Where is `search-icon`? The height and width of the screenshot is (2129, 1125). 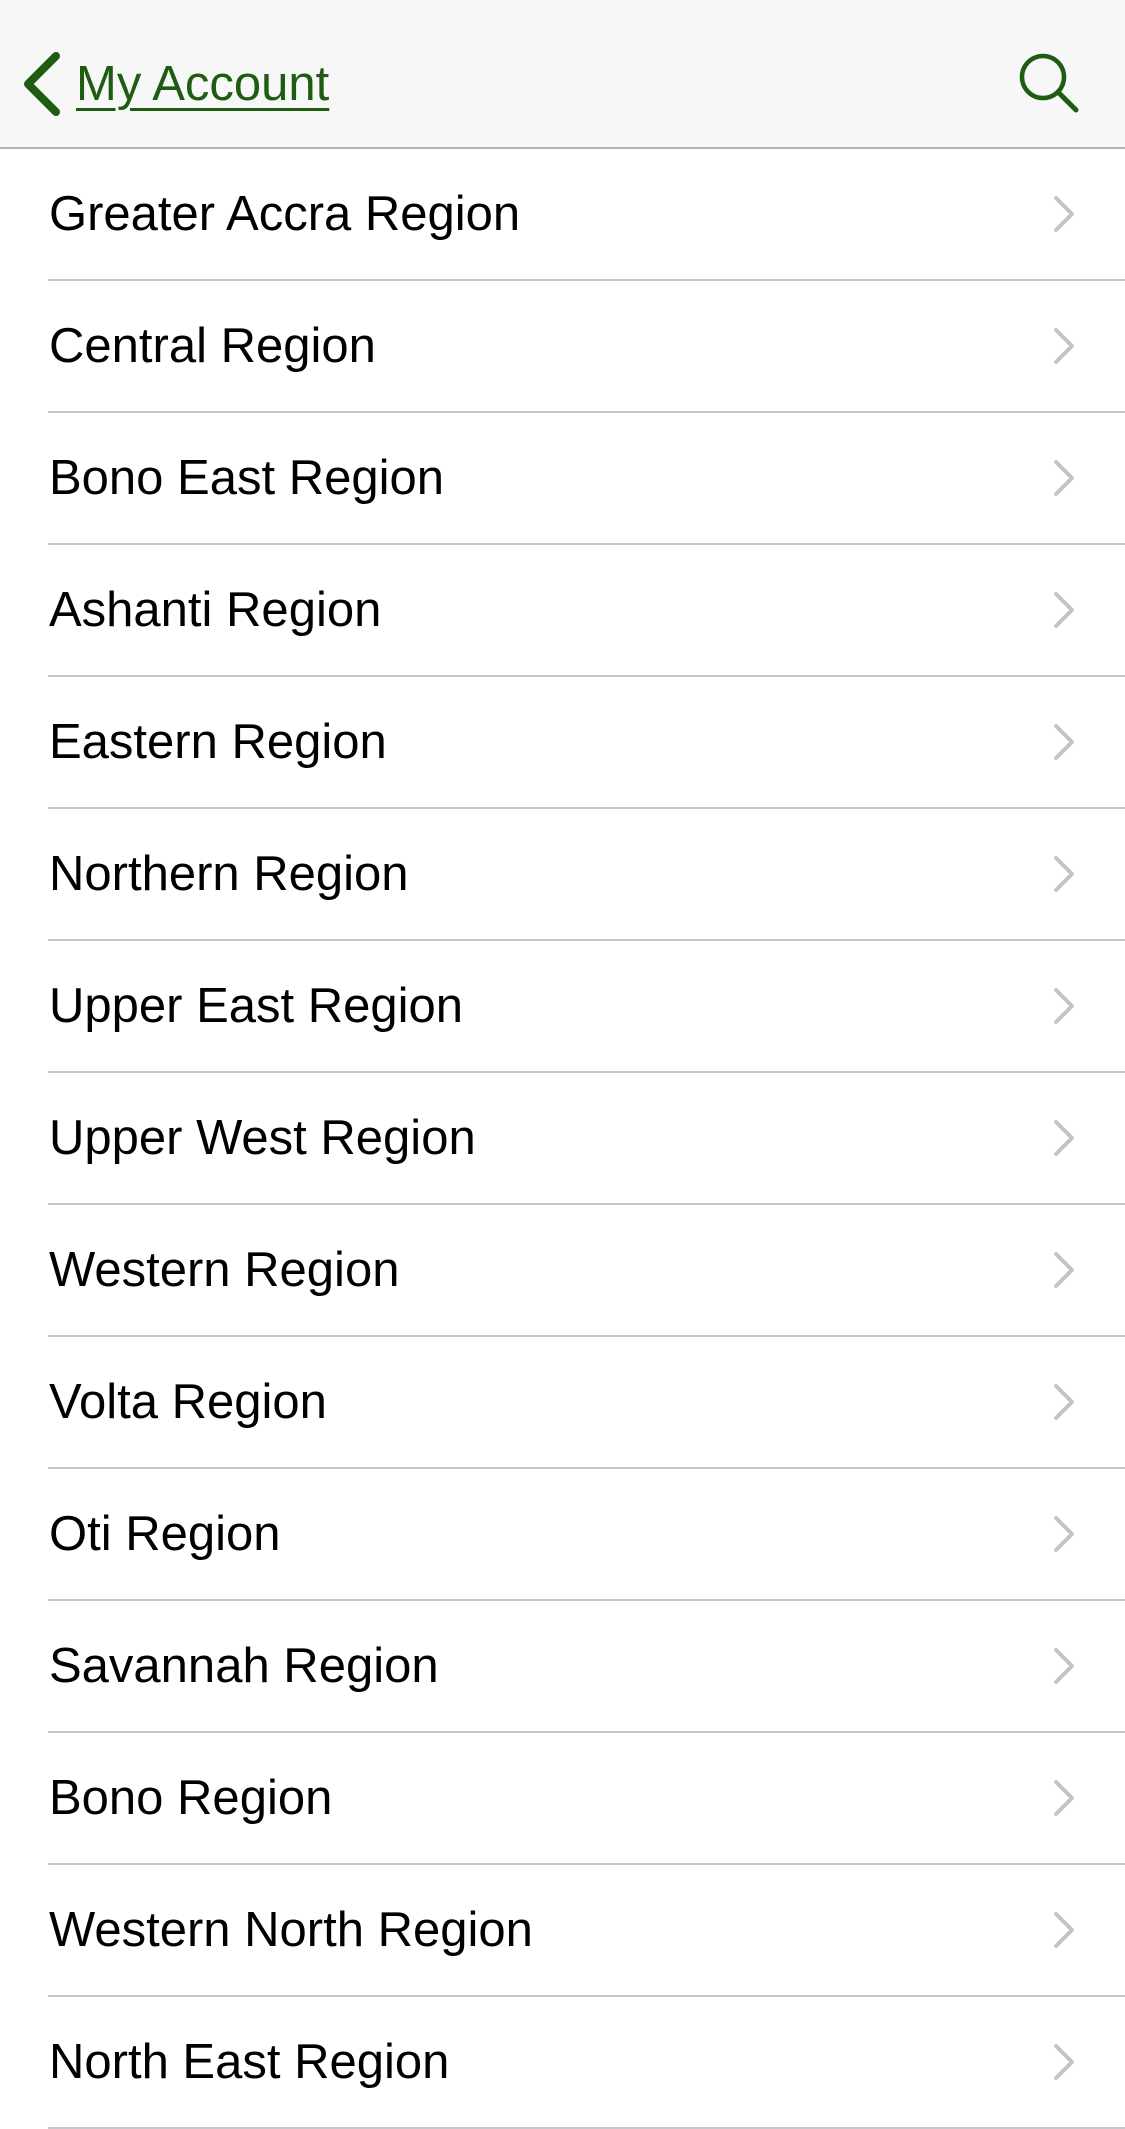 search-icon is located at coordinates (1049, 83).